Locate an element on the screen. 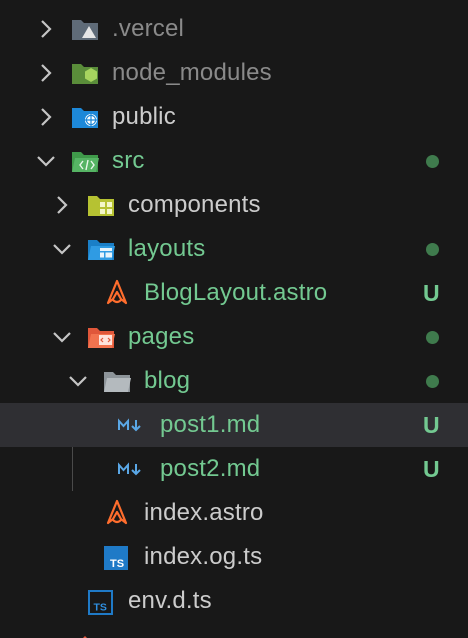  tree-item-bloglayout-astro: BlogLayout.astro U is located at coordinates (234, 293).